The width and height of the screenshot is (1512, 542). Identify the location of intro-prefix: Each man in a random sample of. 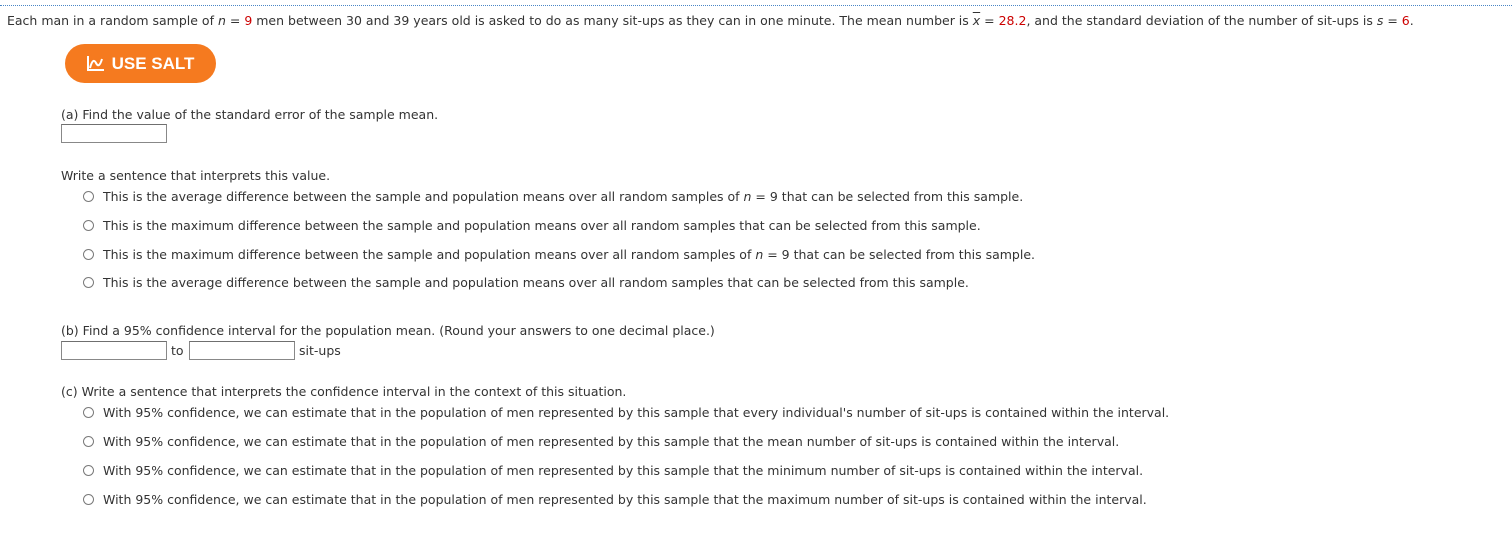
(112, 20).